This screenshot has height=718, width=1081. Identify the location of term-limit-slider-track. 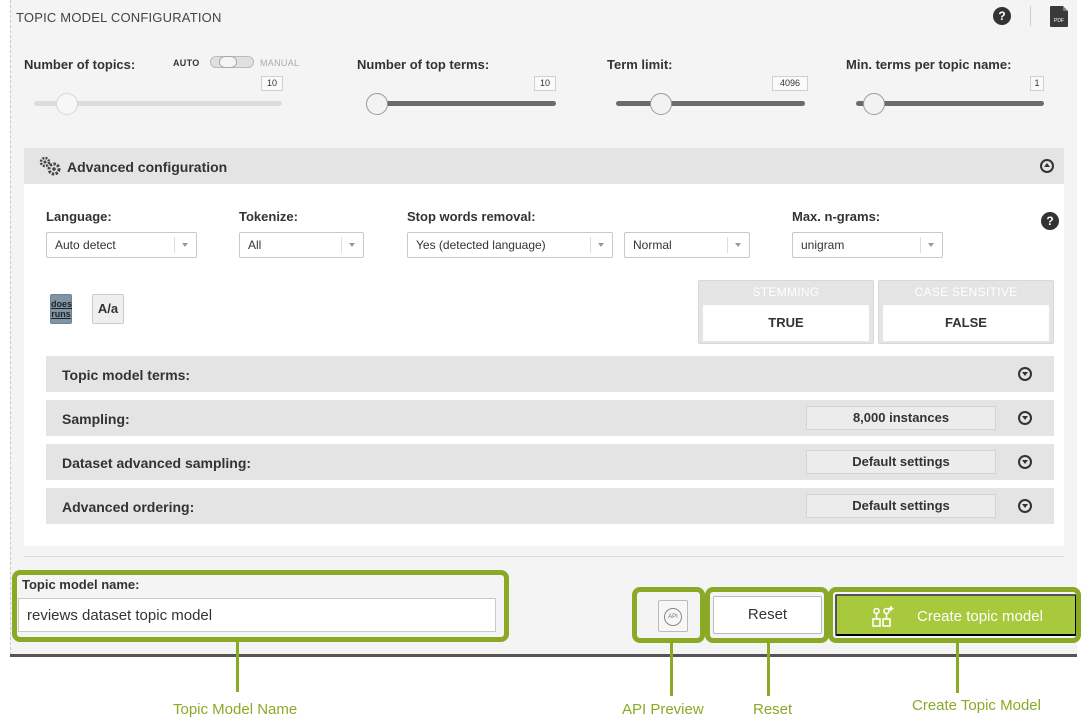
(710, 103).